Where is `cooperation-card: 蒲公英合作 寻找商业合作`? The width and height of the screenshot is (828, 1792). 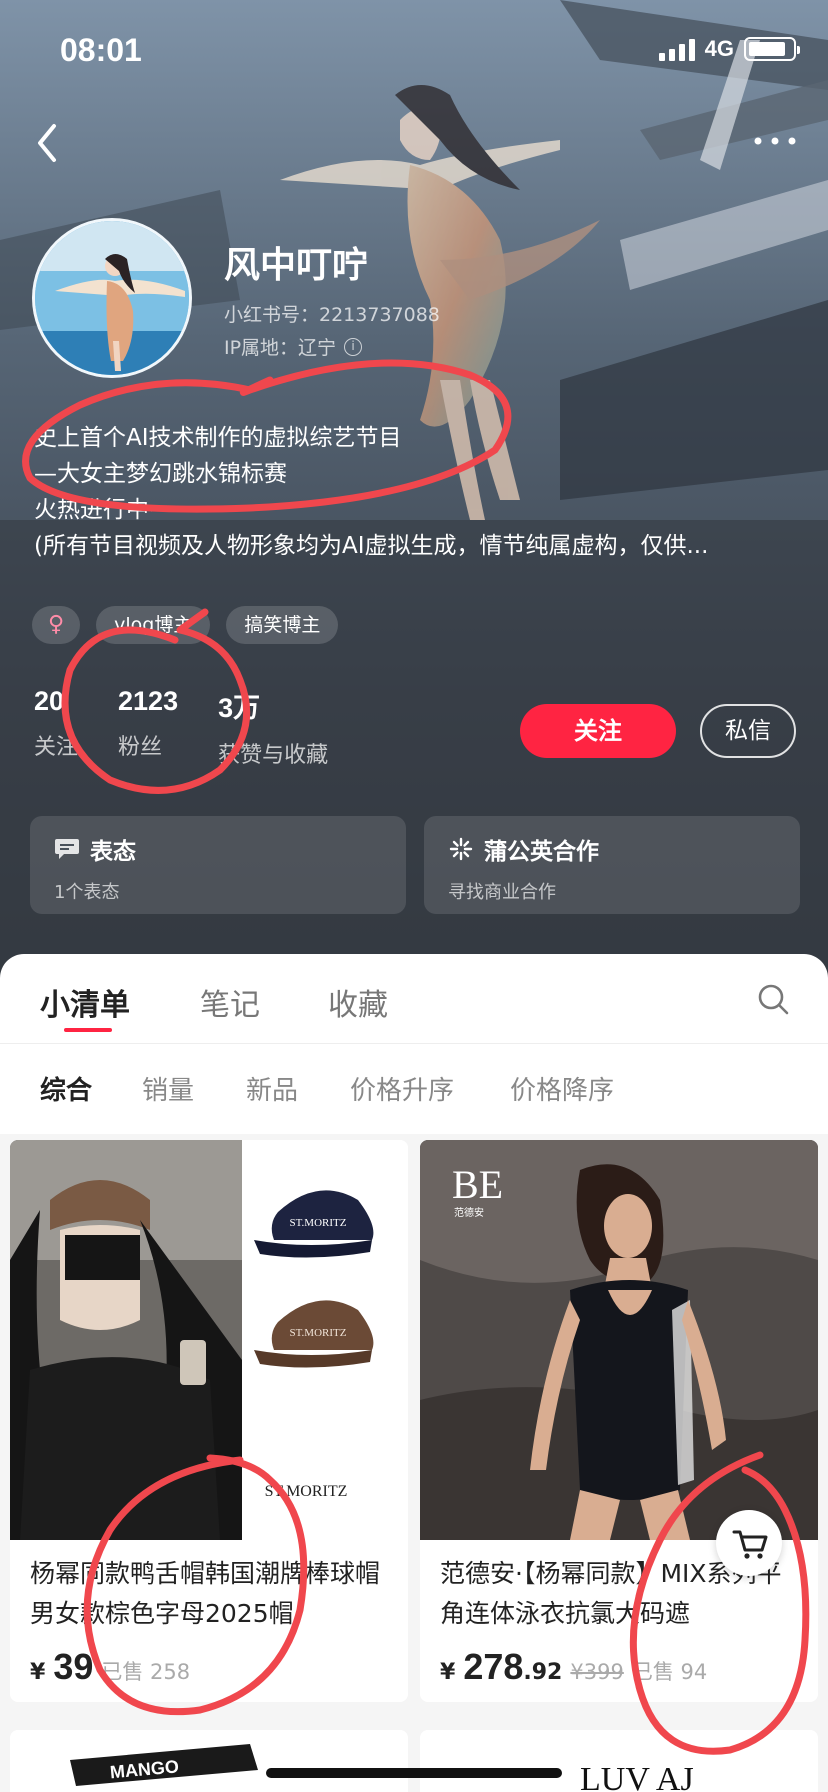
cooperation-card: 蒲公英合作 寻找商业合作 is located at coordinates (612, 865).